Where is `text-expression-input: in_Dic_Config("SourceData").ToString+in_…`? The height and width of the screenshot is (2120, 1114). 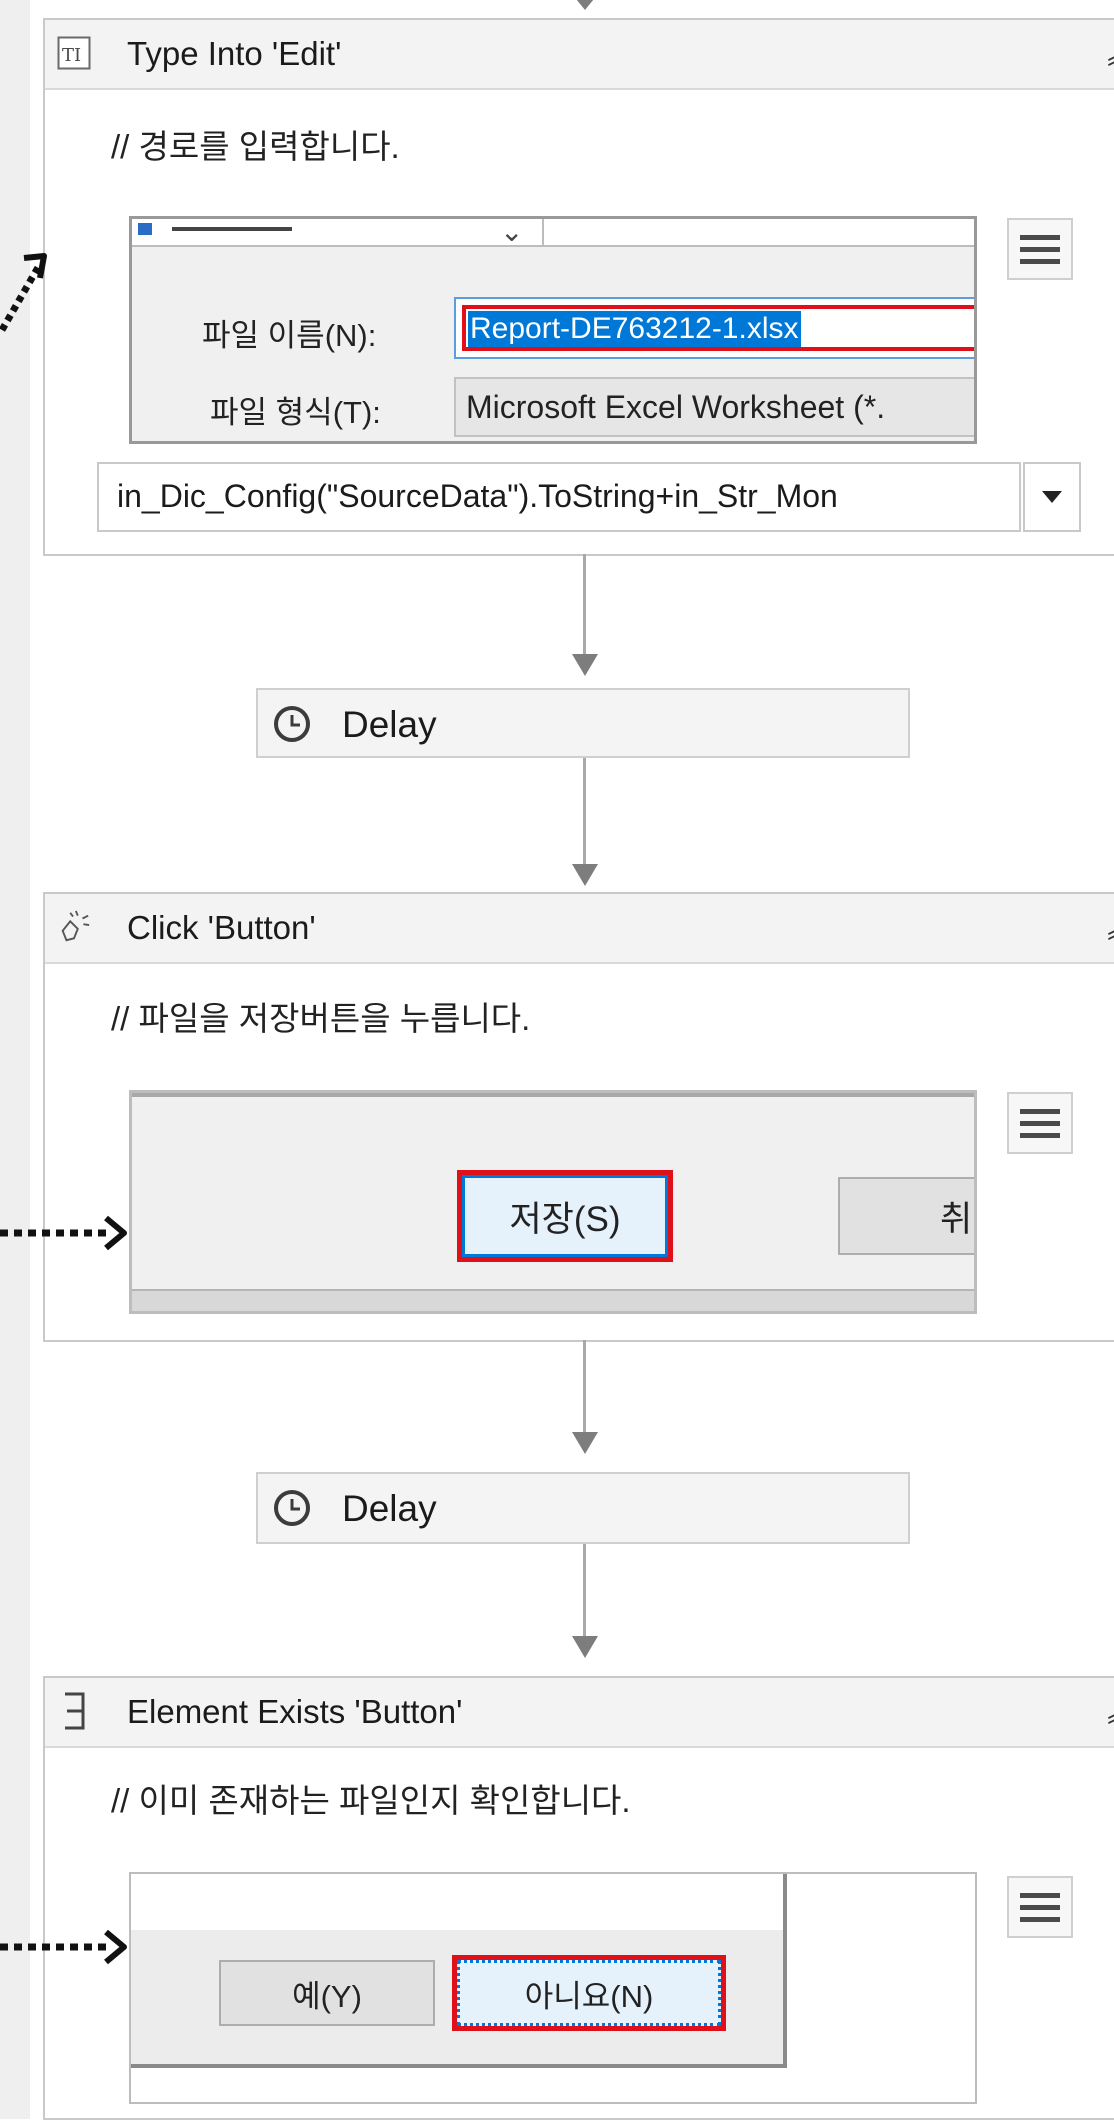
text-expression-input: in_Dic_Config("SourceData").ToString+in_… is located at coordinates (559, 497).